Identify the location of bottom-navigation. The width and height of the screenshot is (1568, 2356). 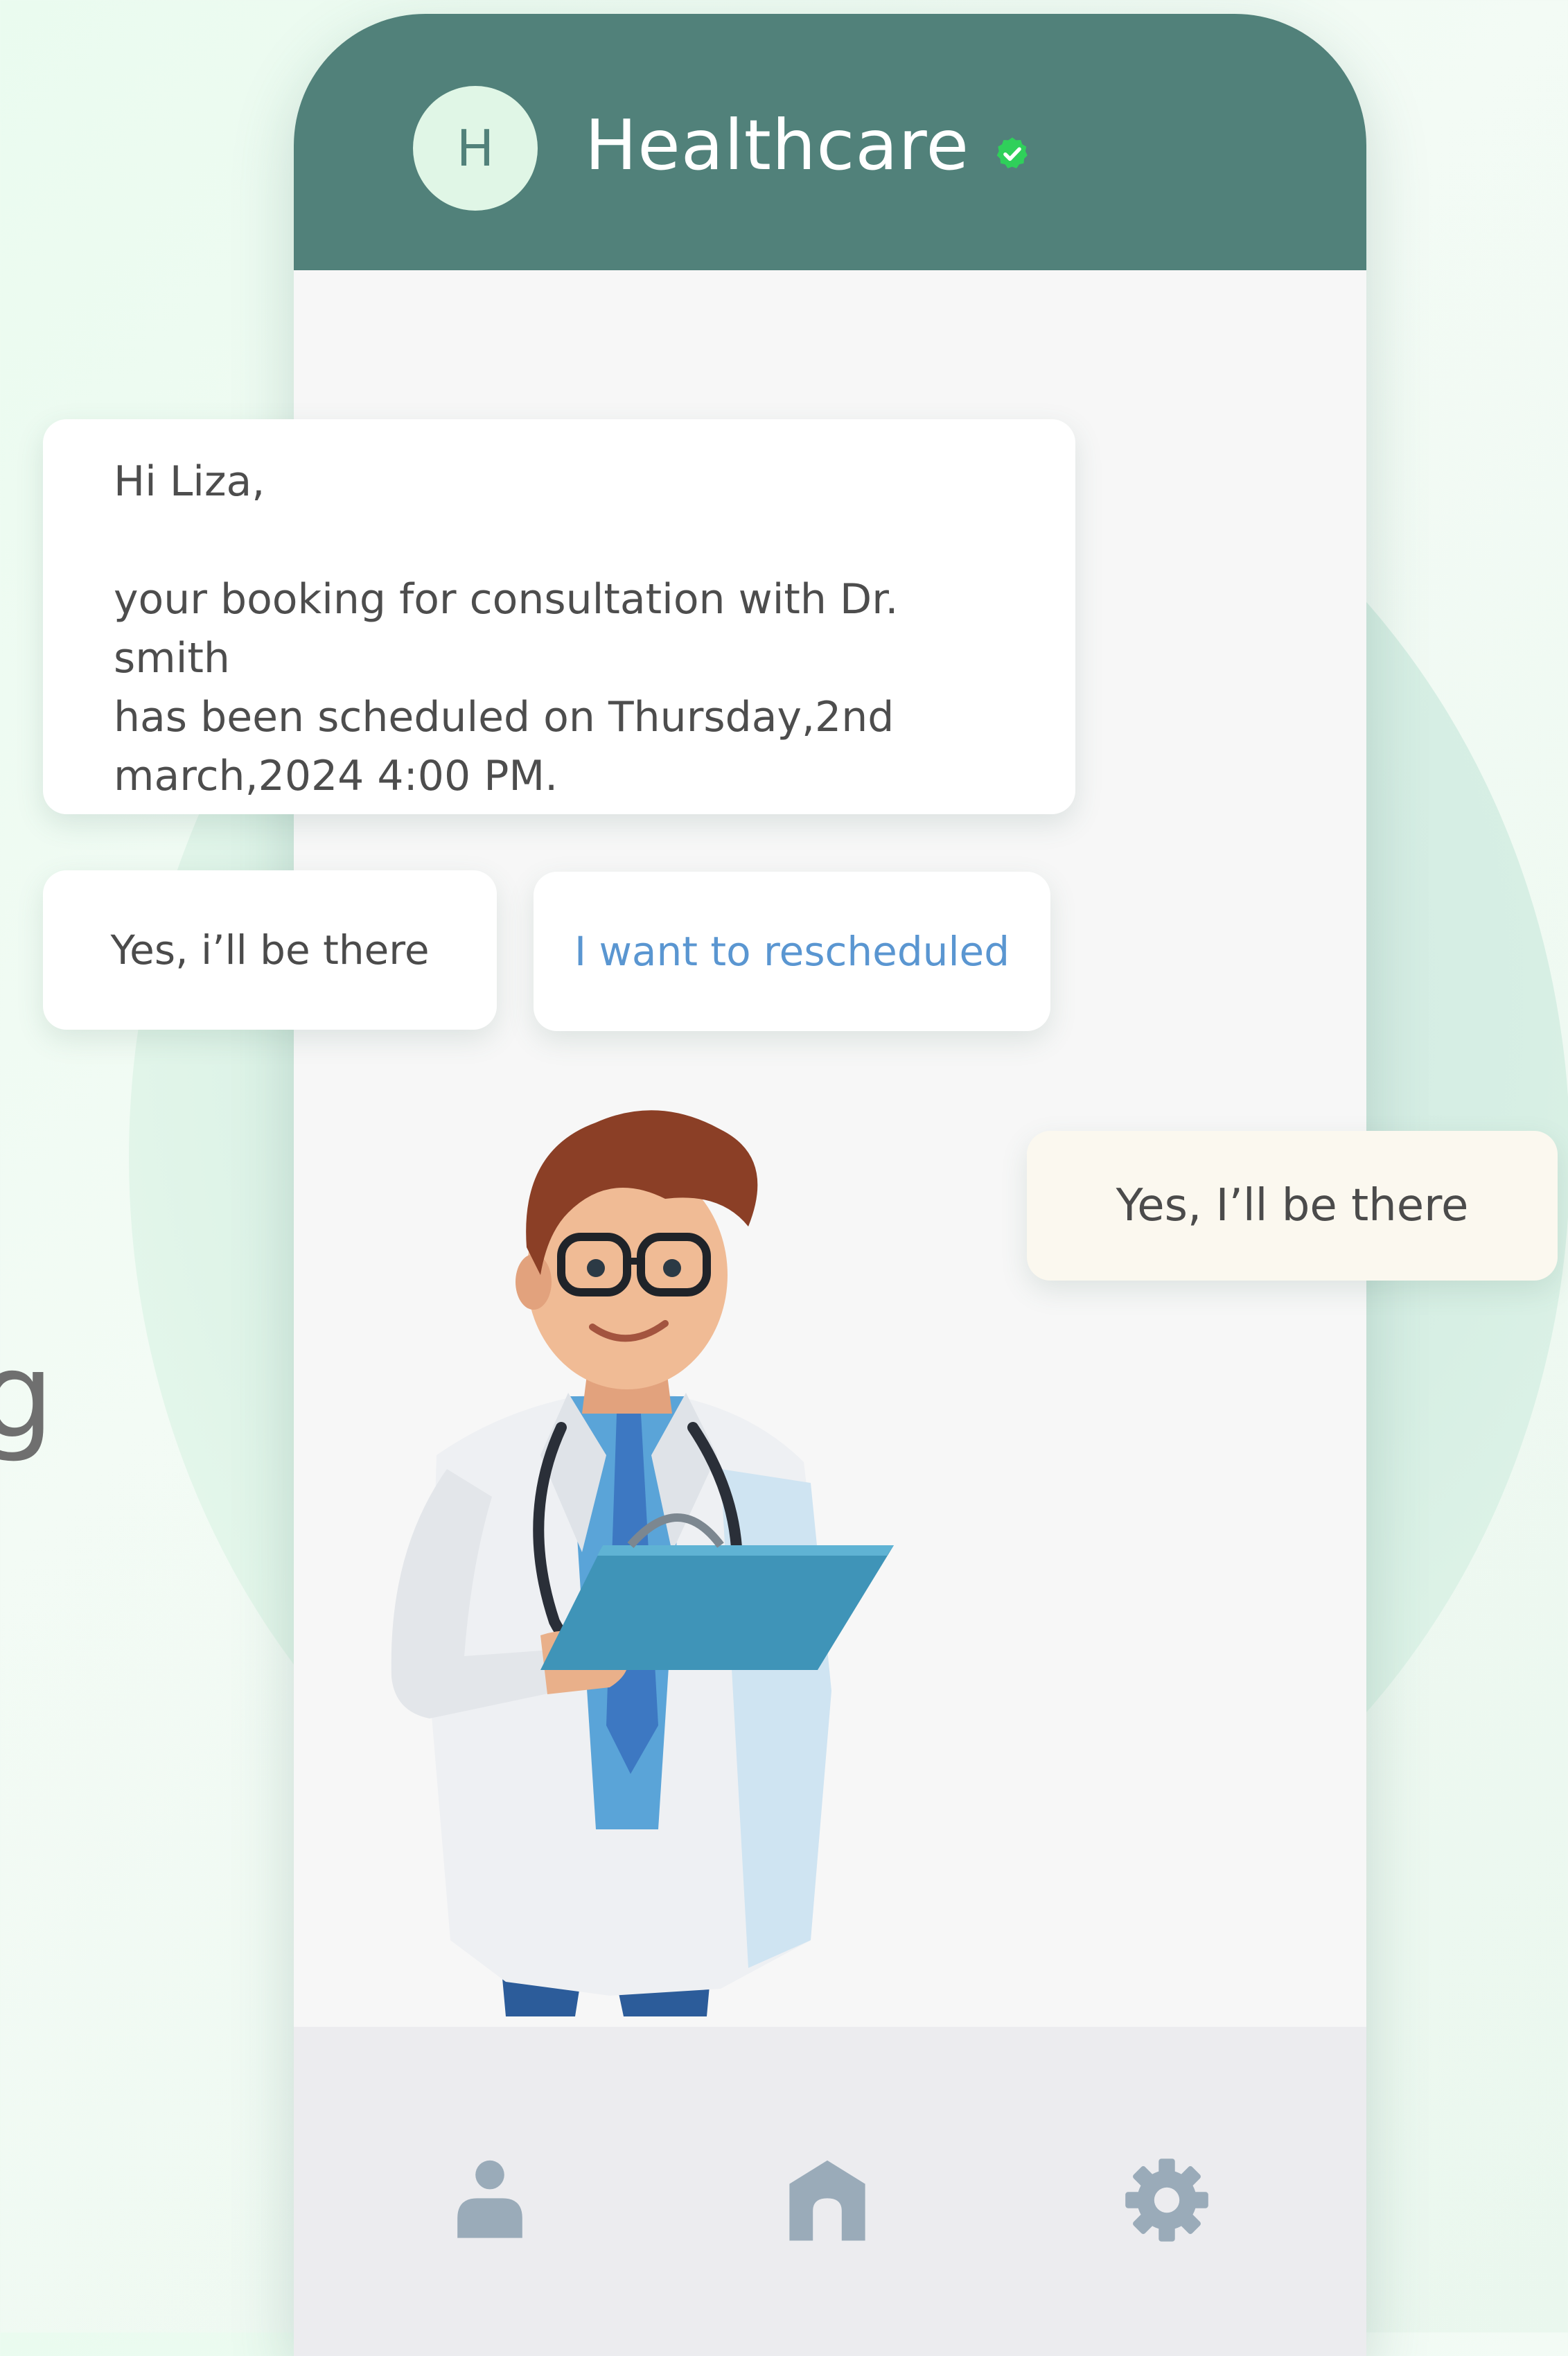
(830, 2192).